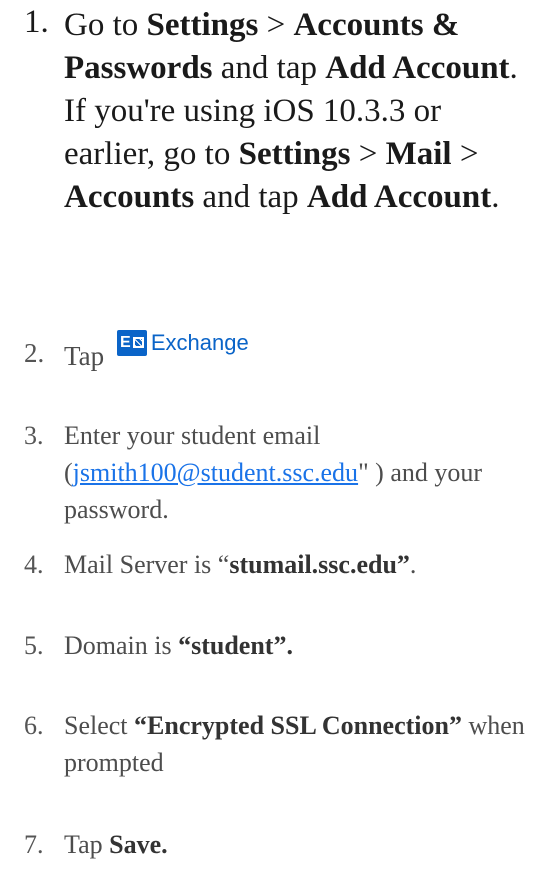 This screenshot has height=884, width=550. Describe the element at coordinates (199, 342) in the screenshot. I see `exchange-logo-text: Exchange` at that location.